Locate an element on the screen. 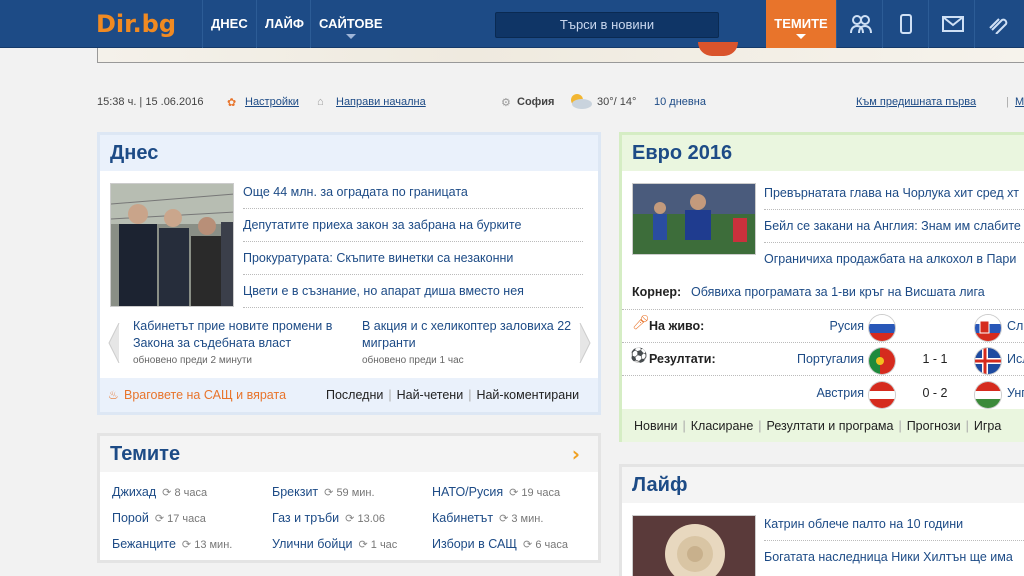 The height and width of the screenshot is (576, 1024). topic-item: Газ и тръби13.06 is located at coordinates (328, 518).